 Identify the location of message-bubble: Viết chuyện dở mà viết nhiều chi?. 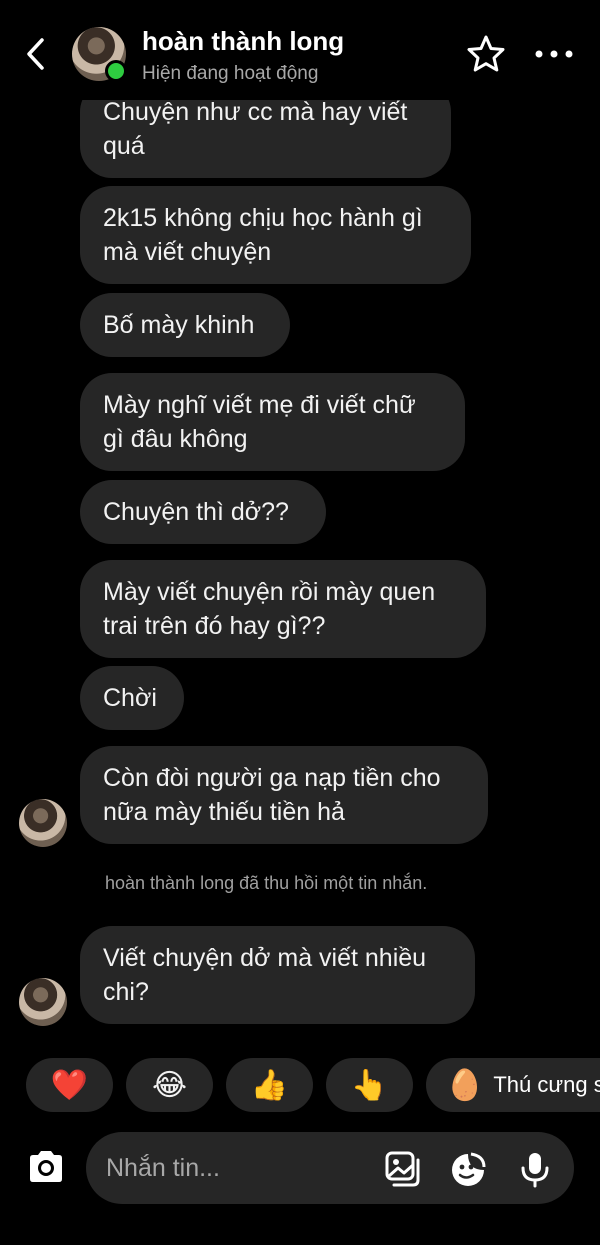
(277, 975).